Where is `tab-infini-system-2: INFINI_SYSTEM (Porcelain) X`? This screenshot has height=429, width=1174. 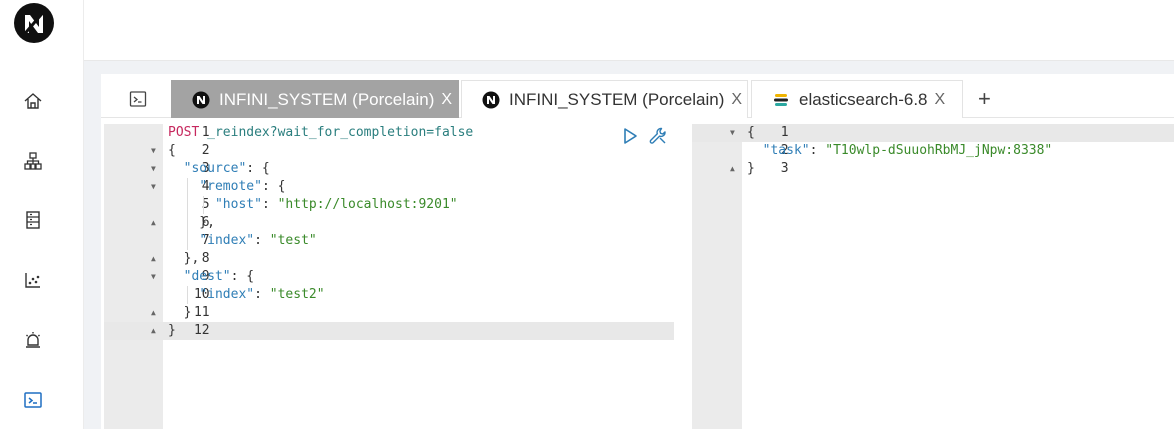 tab-infini-system-2: INFINI_SYSTEM (Porcelain) X is located at coordinates (604, 99).